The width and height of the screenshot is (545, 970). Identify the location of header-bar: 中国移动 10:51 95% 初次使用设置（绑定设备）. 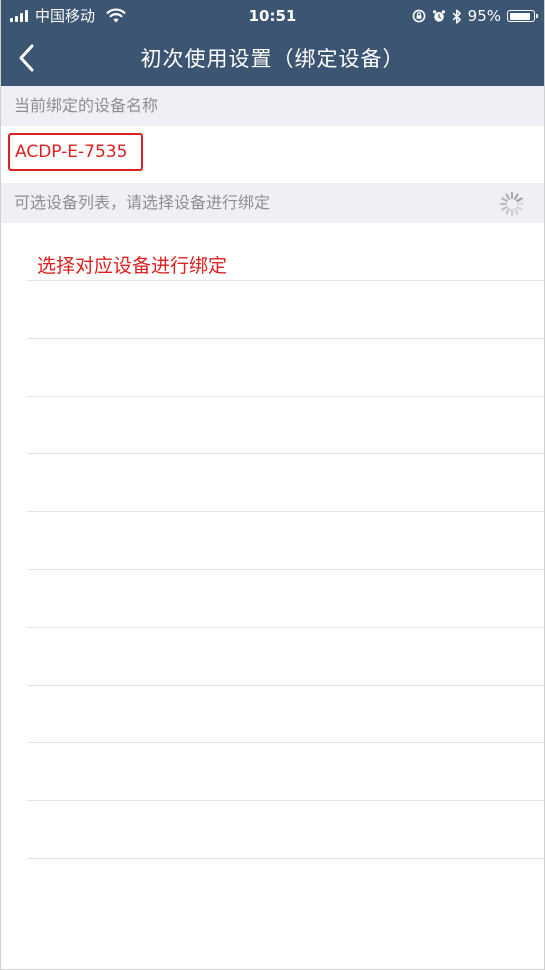
(272, 43).